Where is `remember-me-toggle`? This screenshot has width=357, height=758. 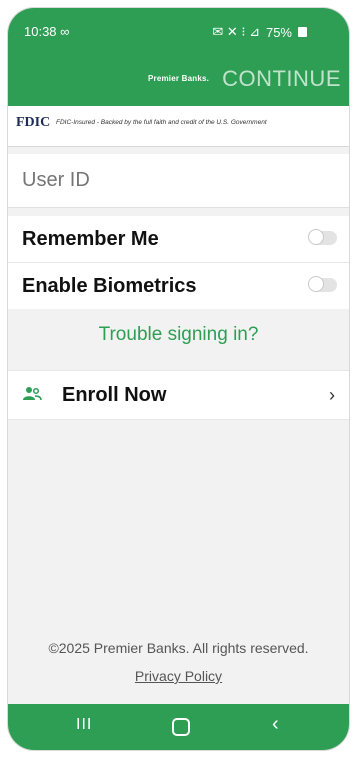 remember-me-toggle is located at coordinates (322, 237).